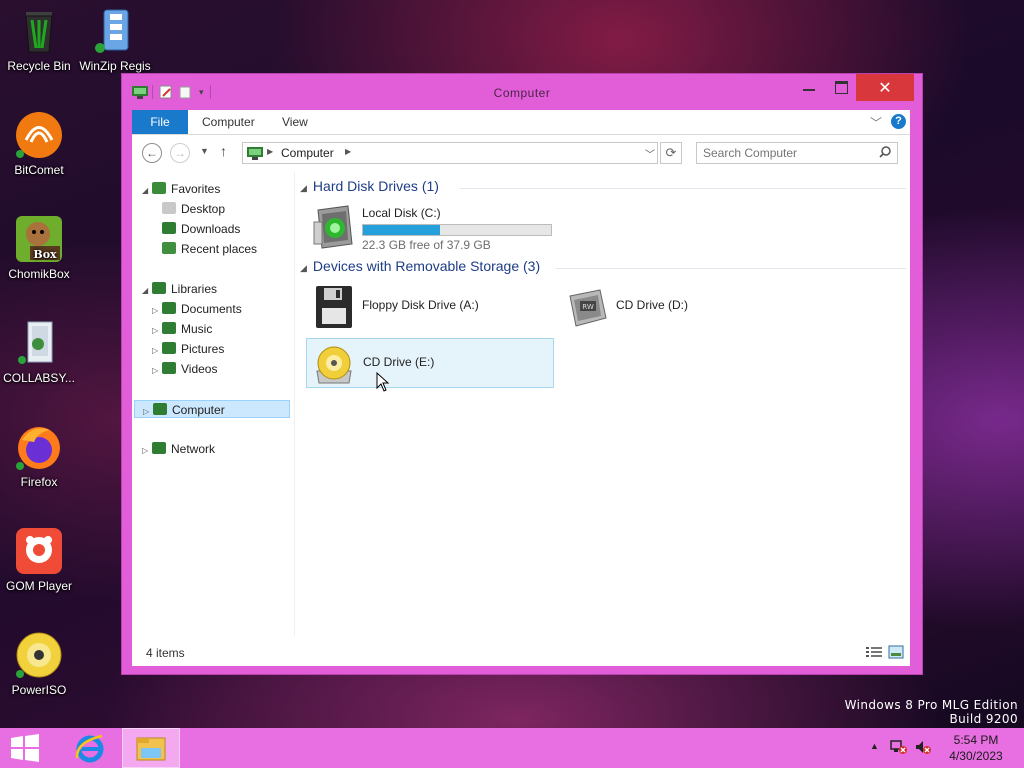 The image size is (1024, 768). What do you see at coordinates (430, 307) in the screenshot?
I see `drive-a: Floppy Disk Drive (A:)` at bounding box center [430, 307].